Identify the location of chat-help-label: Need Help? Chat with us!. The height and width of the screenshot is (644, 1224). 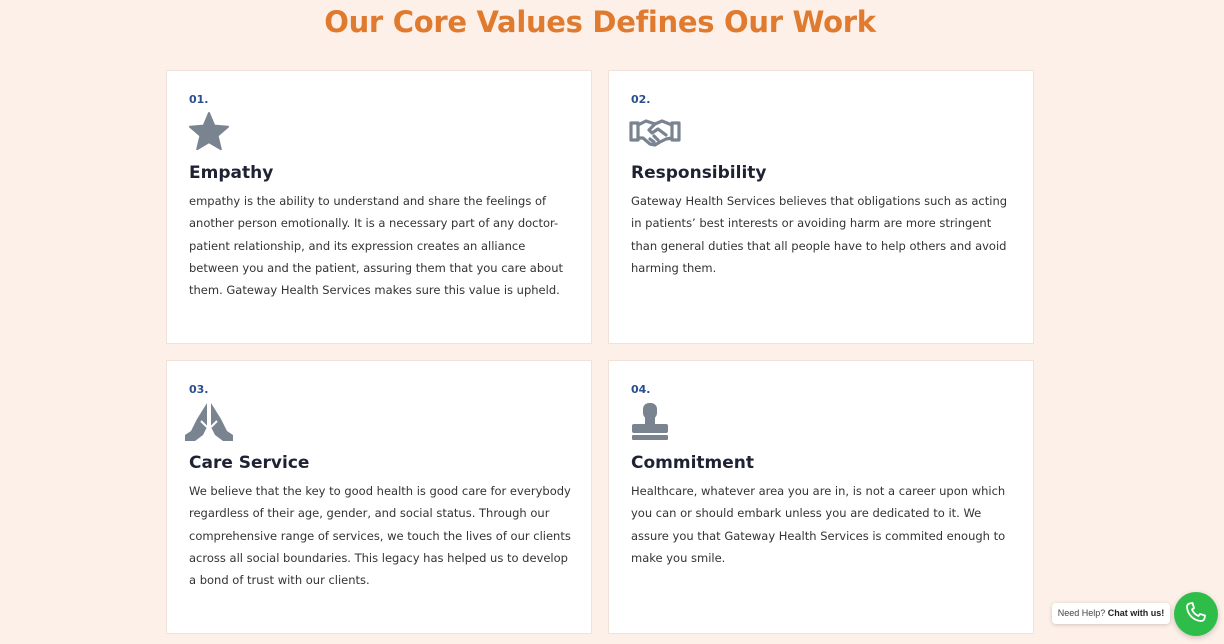
(1111, 613).